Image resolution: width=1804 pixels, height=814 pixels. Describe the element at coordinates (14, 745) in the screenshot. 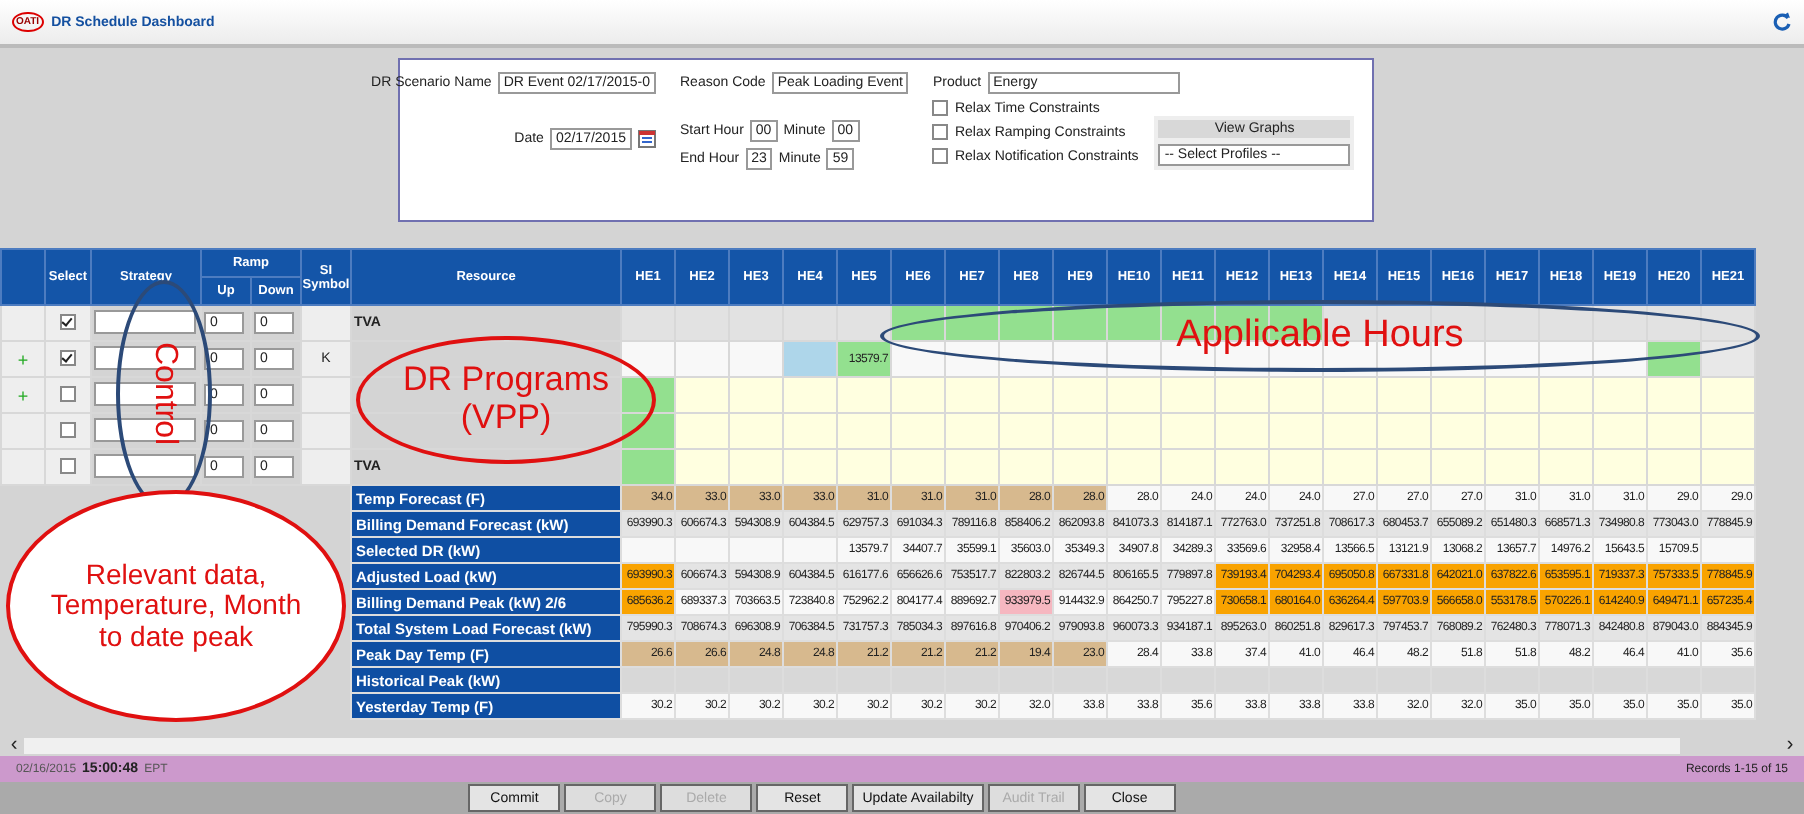

I see `scroll-left-button: ‹` at that location.